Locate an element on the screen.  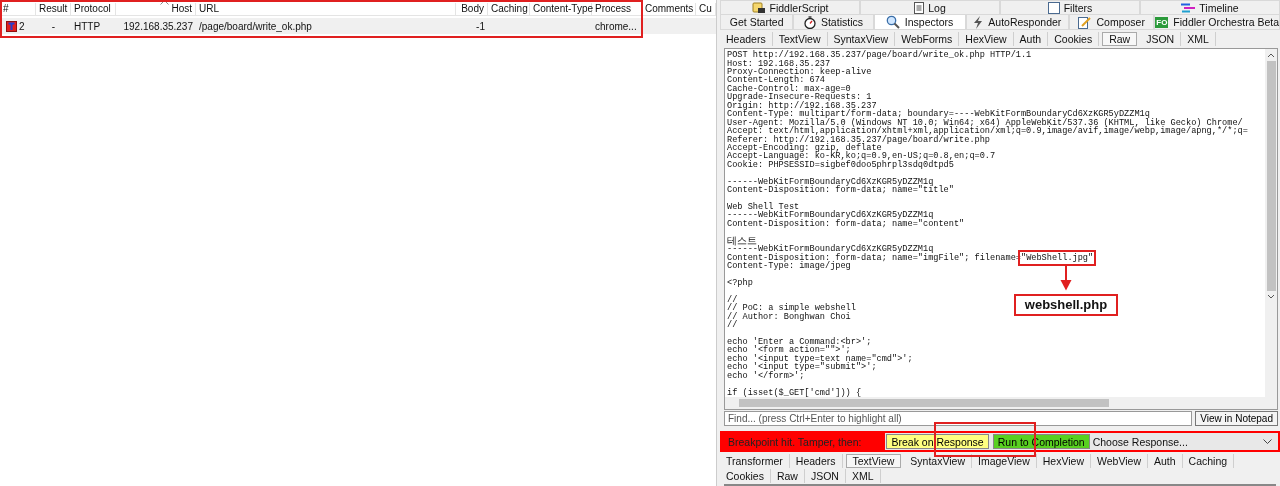
compose-icon is located at coordinates (1085, 22).